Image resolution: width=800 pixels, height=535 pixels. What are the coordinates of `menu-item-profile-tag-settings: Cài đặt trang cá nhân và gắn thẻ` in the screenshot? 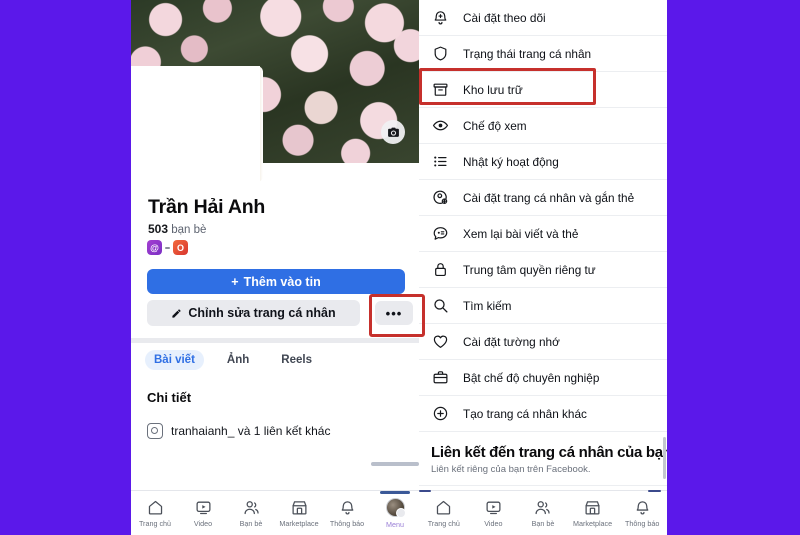 It's located at (543, 198).